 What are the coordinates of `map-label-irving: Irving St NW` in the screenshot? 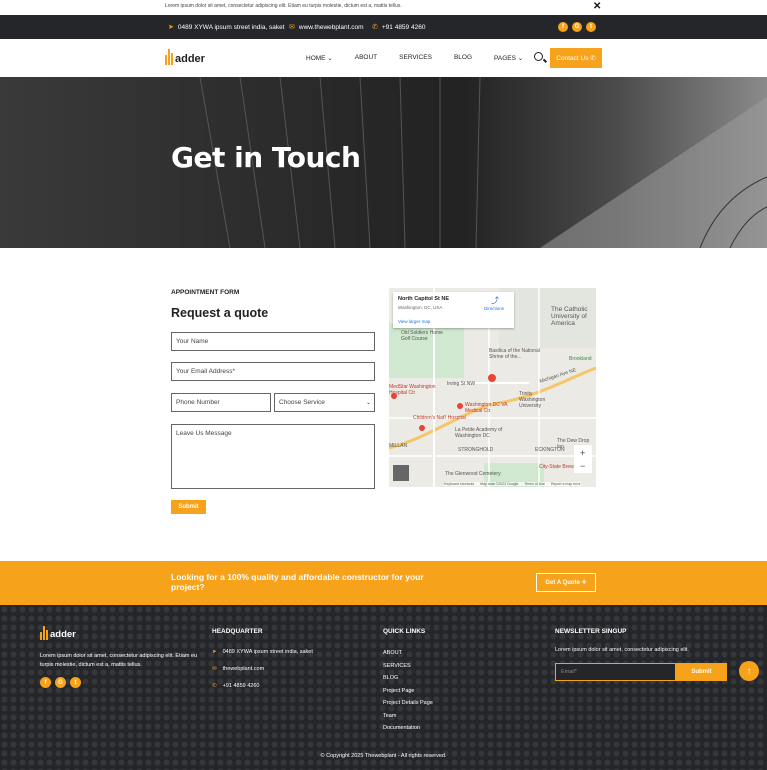 It's located at (461, 384).